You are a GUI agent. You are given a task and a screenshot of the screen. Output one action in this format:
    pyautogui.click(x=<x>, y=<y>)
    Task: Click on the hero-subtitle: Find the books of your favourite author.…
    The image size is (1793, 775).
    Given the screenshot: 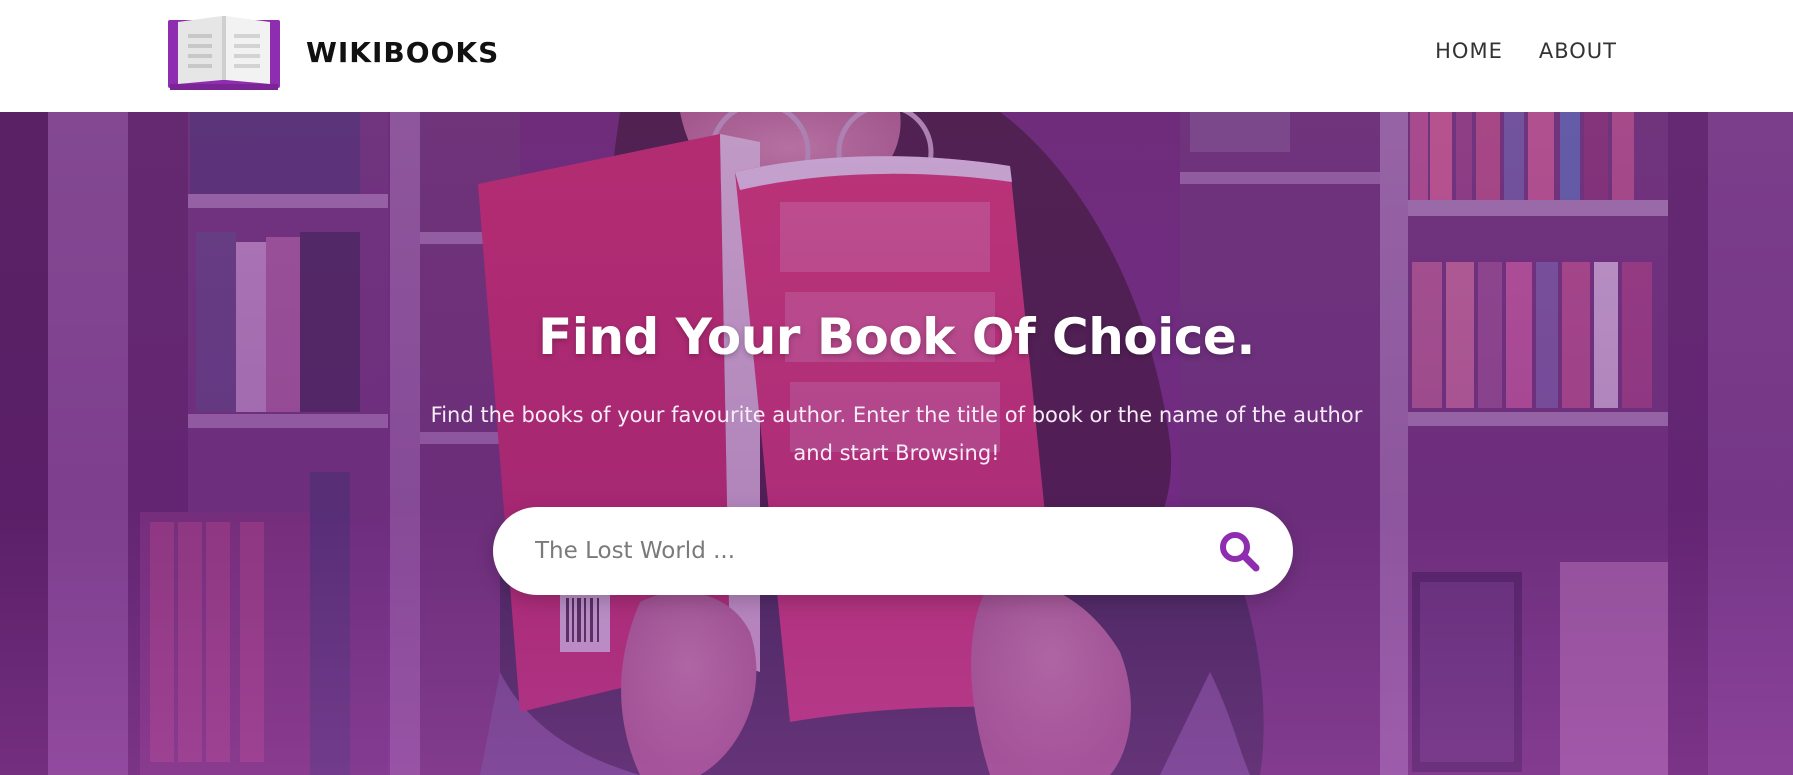 What is the action you would take?
    pyautogui.click(x=896, y=434)
    